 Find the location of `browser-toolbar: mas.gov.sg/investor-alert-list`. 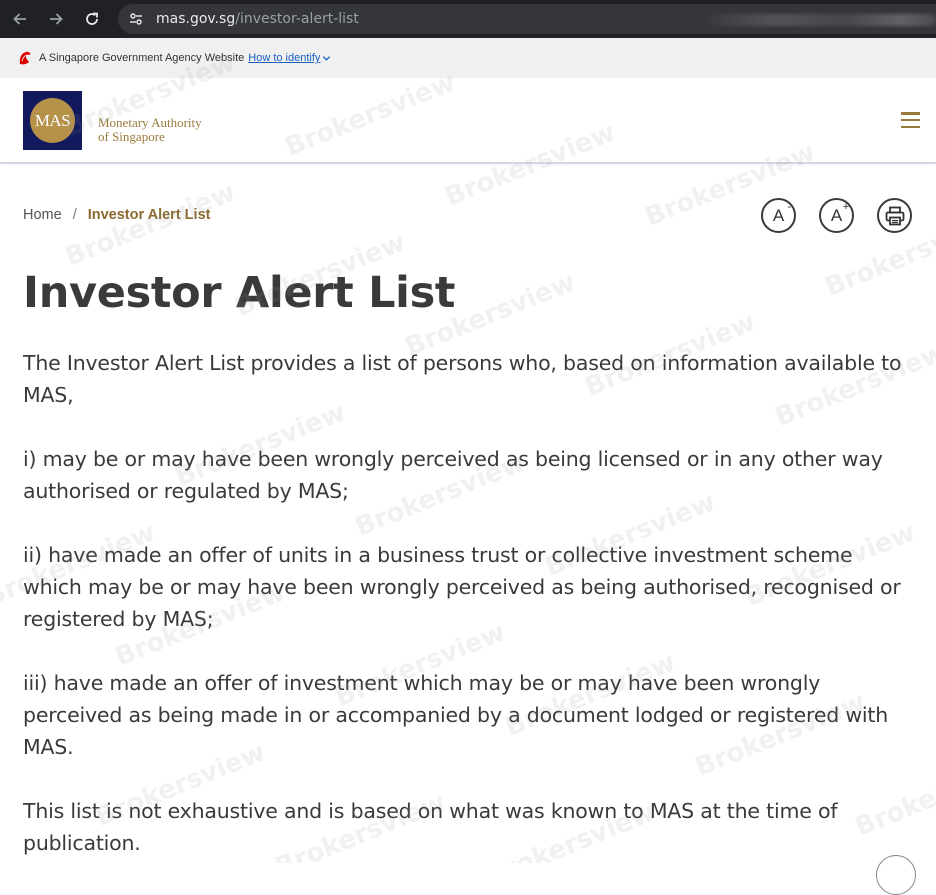

browser-toolbar: mas.gov.sg/investor-alert-list is located at coordinates (468, 19).